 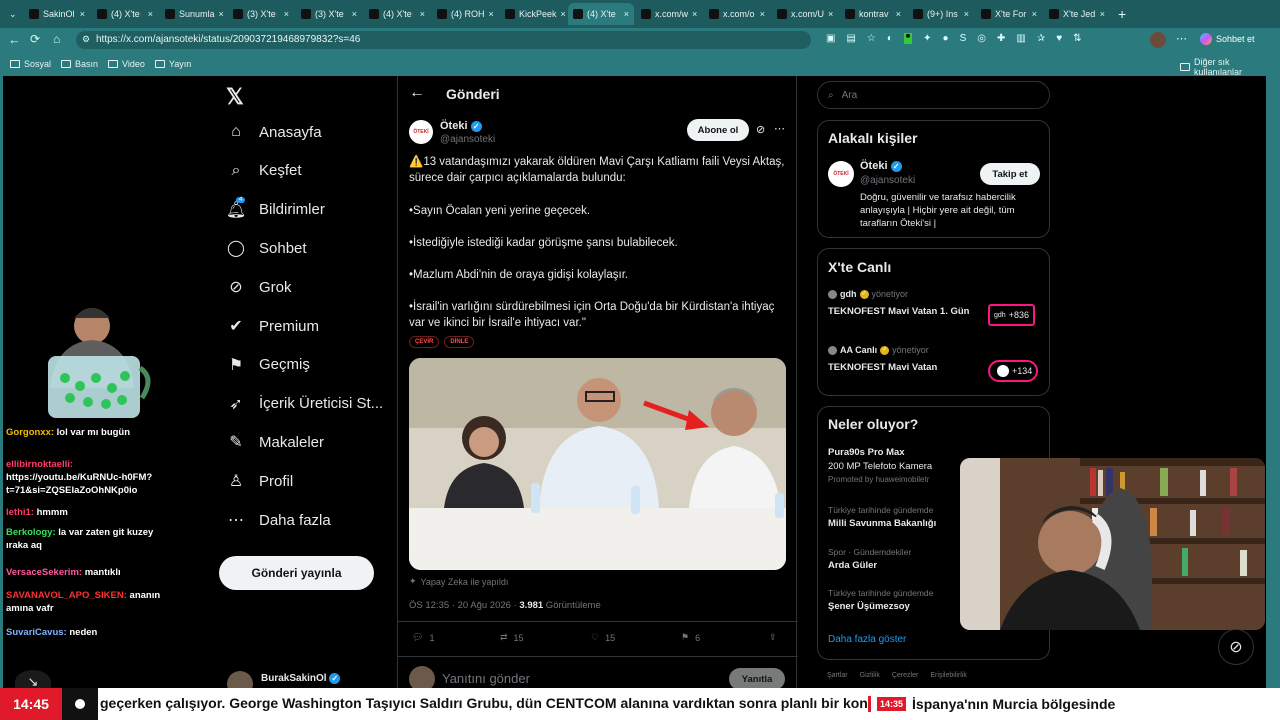 I want to click on profile-avatar, so click(x=1158, y=40).